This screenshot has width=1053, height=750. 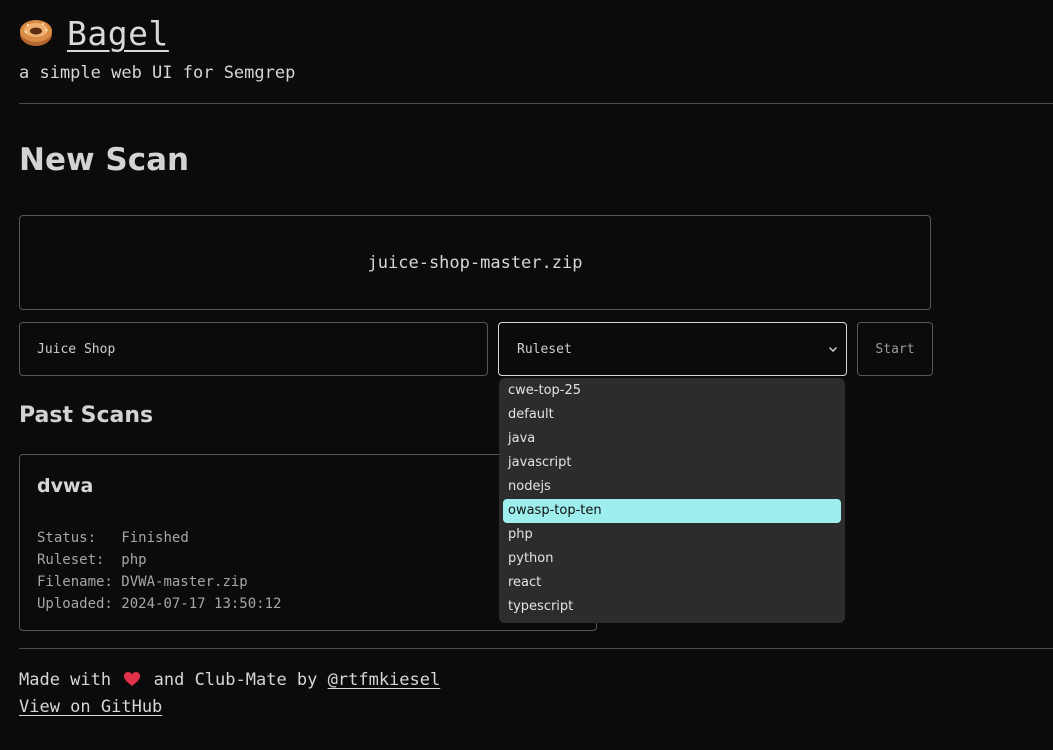 I want to click on past-scans-heading: Past Scans, so click(x=86, y=415).